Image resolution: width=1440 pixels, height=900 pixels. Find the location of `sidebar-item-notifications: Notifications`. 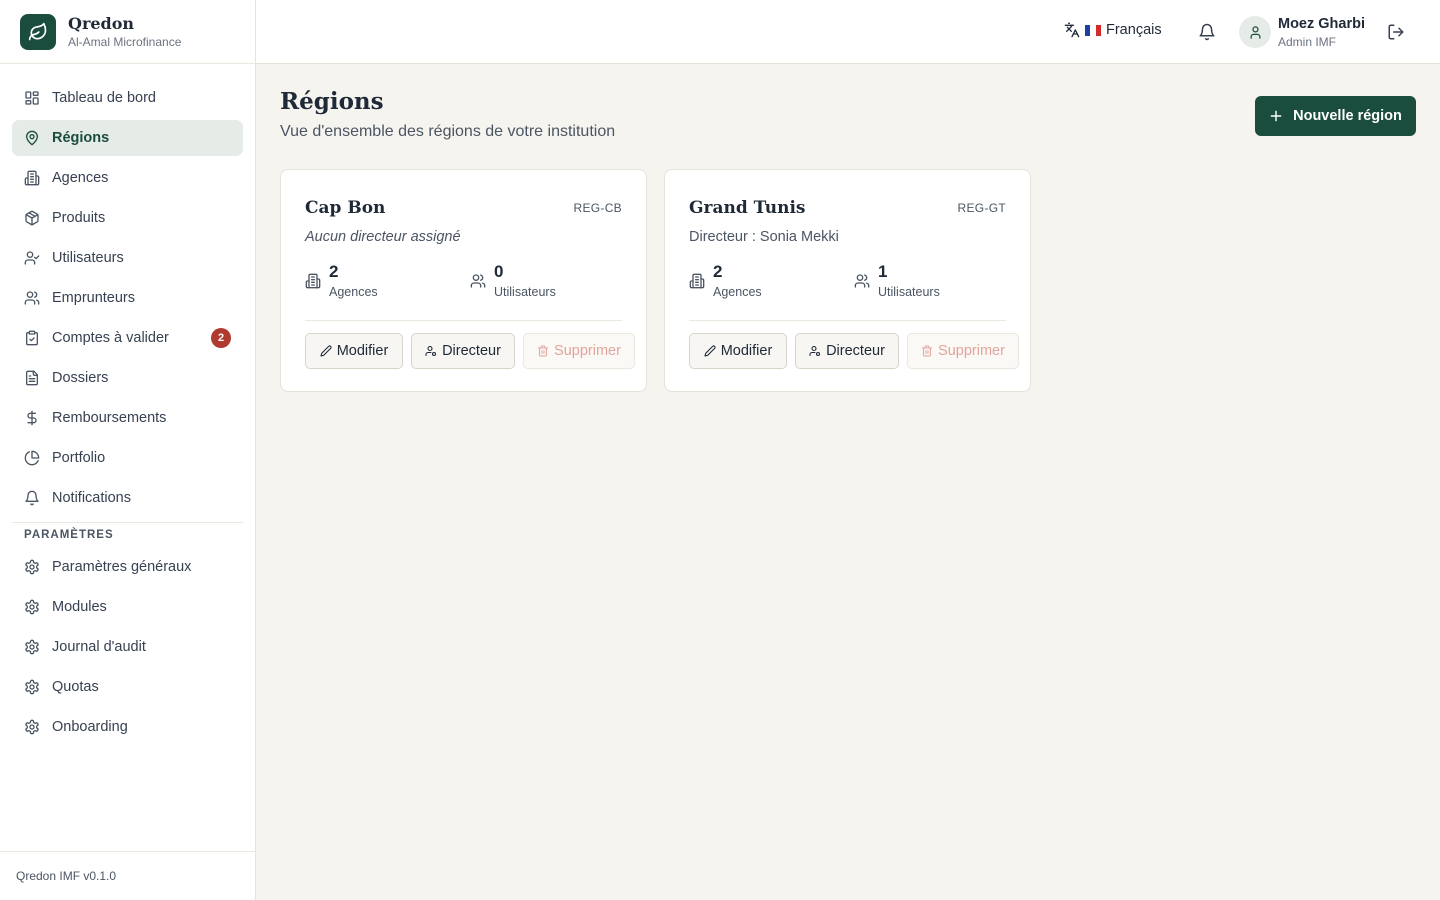

sidebar-item-notifications: Notifications is located at coordinates (127, 498).